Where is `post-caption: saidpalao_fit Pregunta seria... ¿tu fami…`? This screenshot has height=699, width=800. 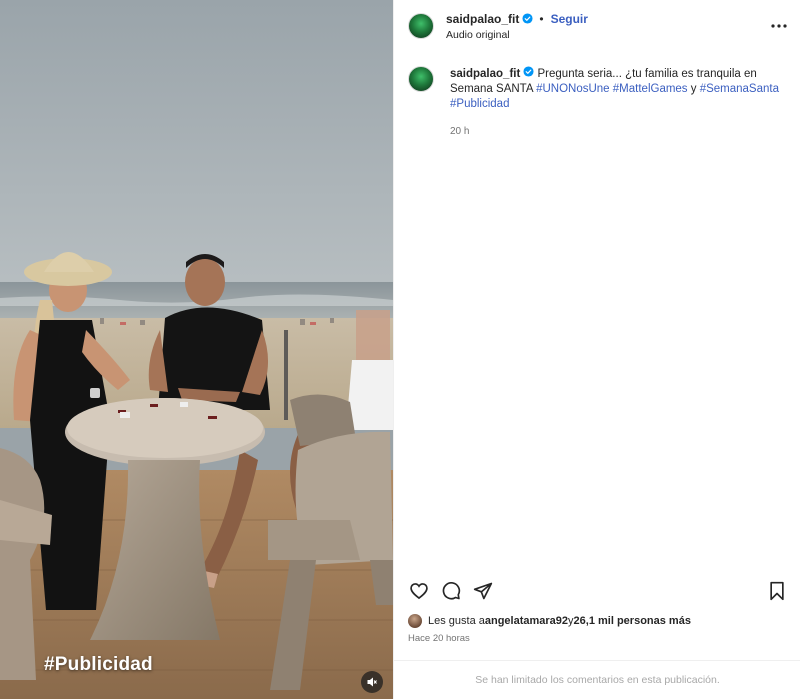 post-caption: saidpalao_fit Pregunta seria... ¿tu fami… is located at coordinates (598, 102).